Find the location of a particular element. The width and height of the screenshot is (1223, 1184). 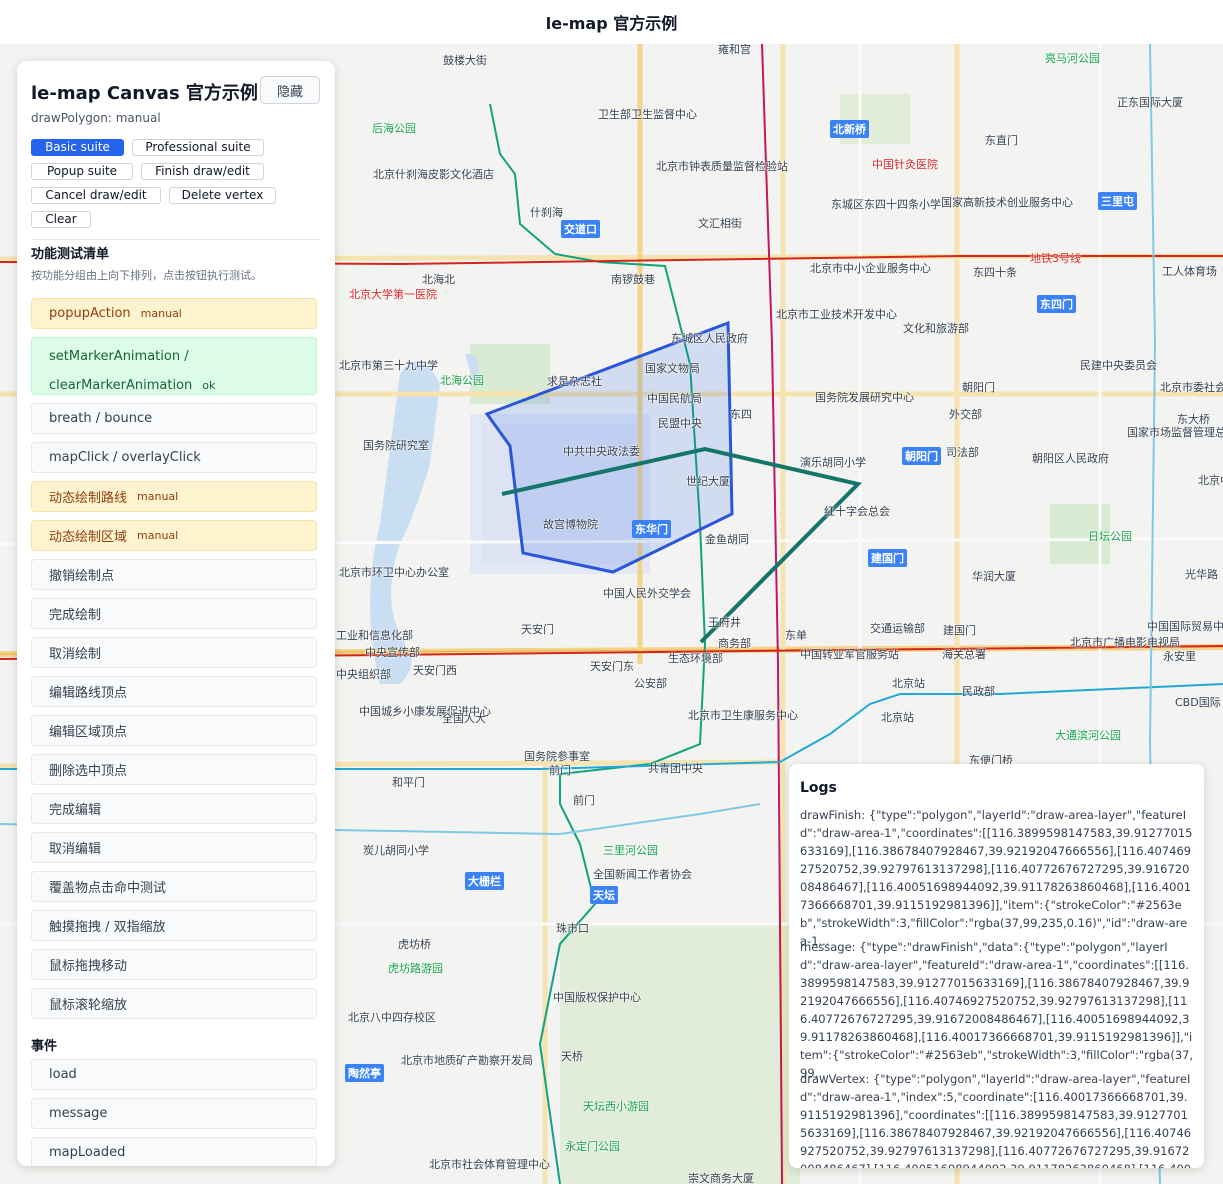

test-item-label: 完成编辑 is located at coordinates (75, 810).